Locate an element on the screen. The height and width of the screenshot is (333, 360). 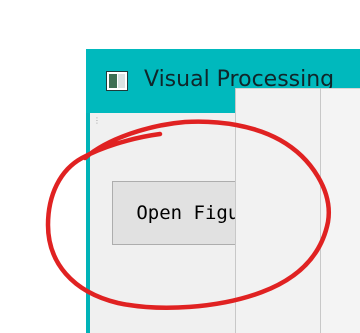
app-window-icon is located at coordinates (117, 81).